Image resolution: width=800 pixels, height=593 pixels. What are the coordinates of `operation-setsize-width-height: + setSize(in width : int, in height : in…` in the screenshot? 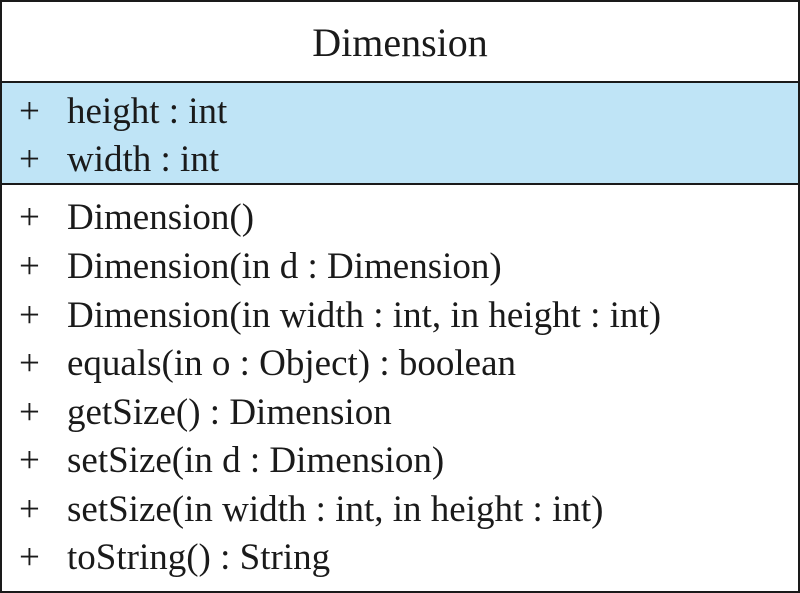 It's located at (311, 509).